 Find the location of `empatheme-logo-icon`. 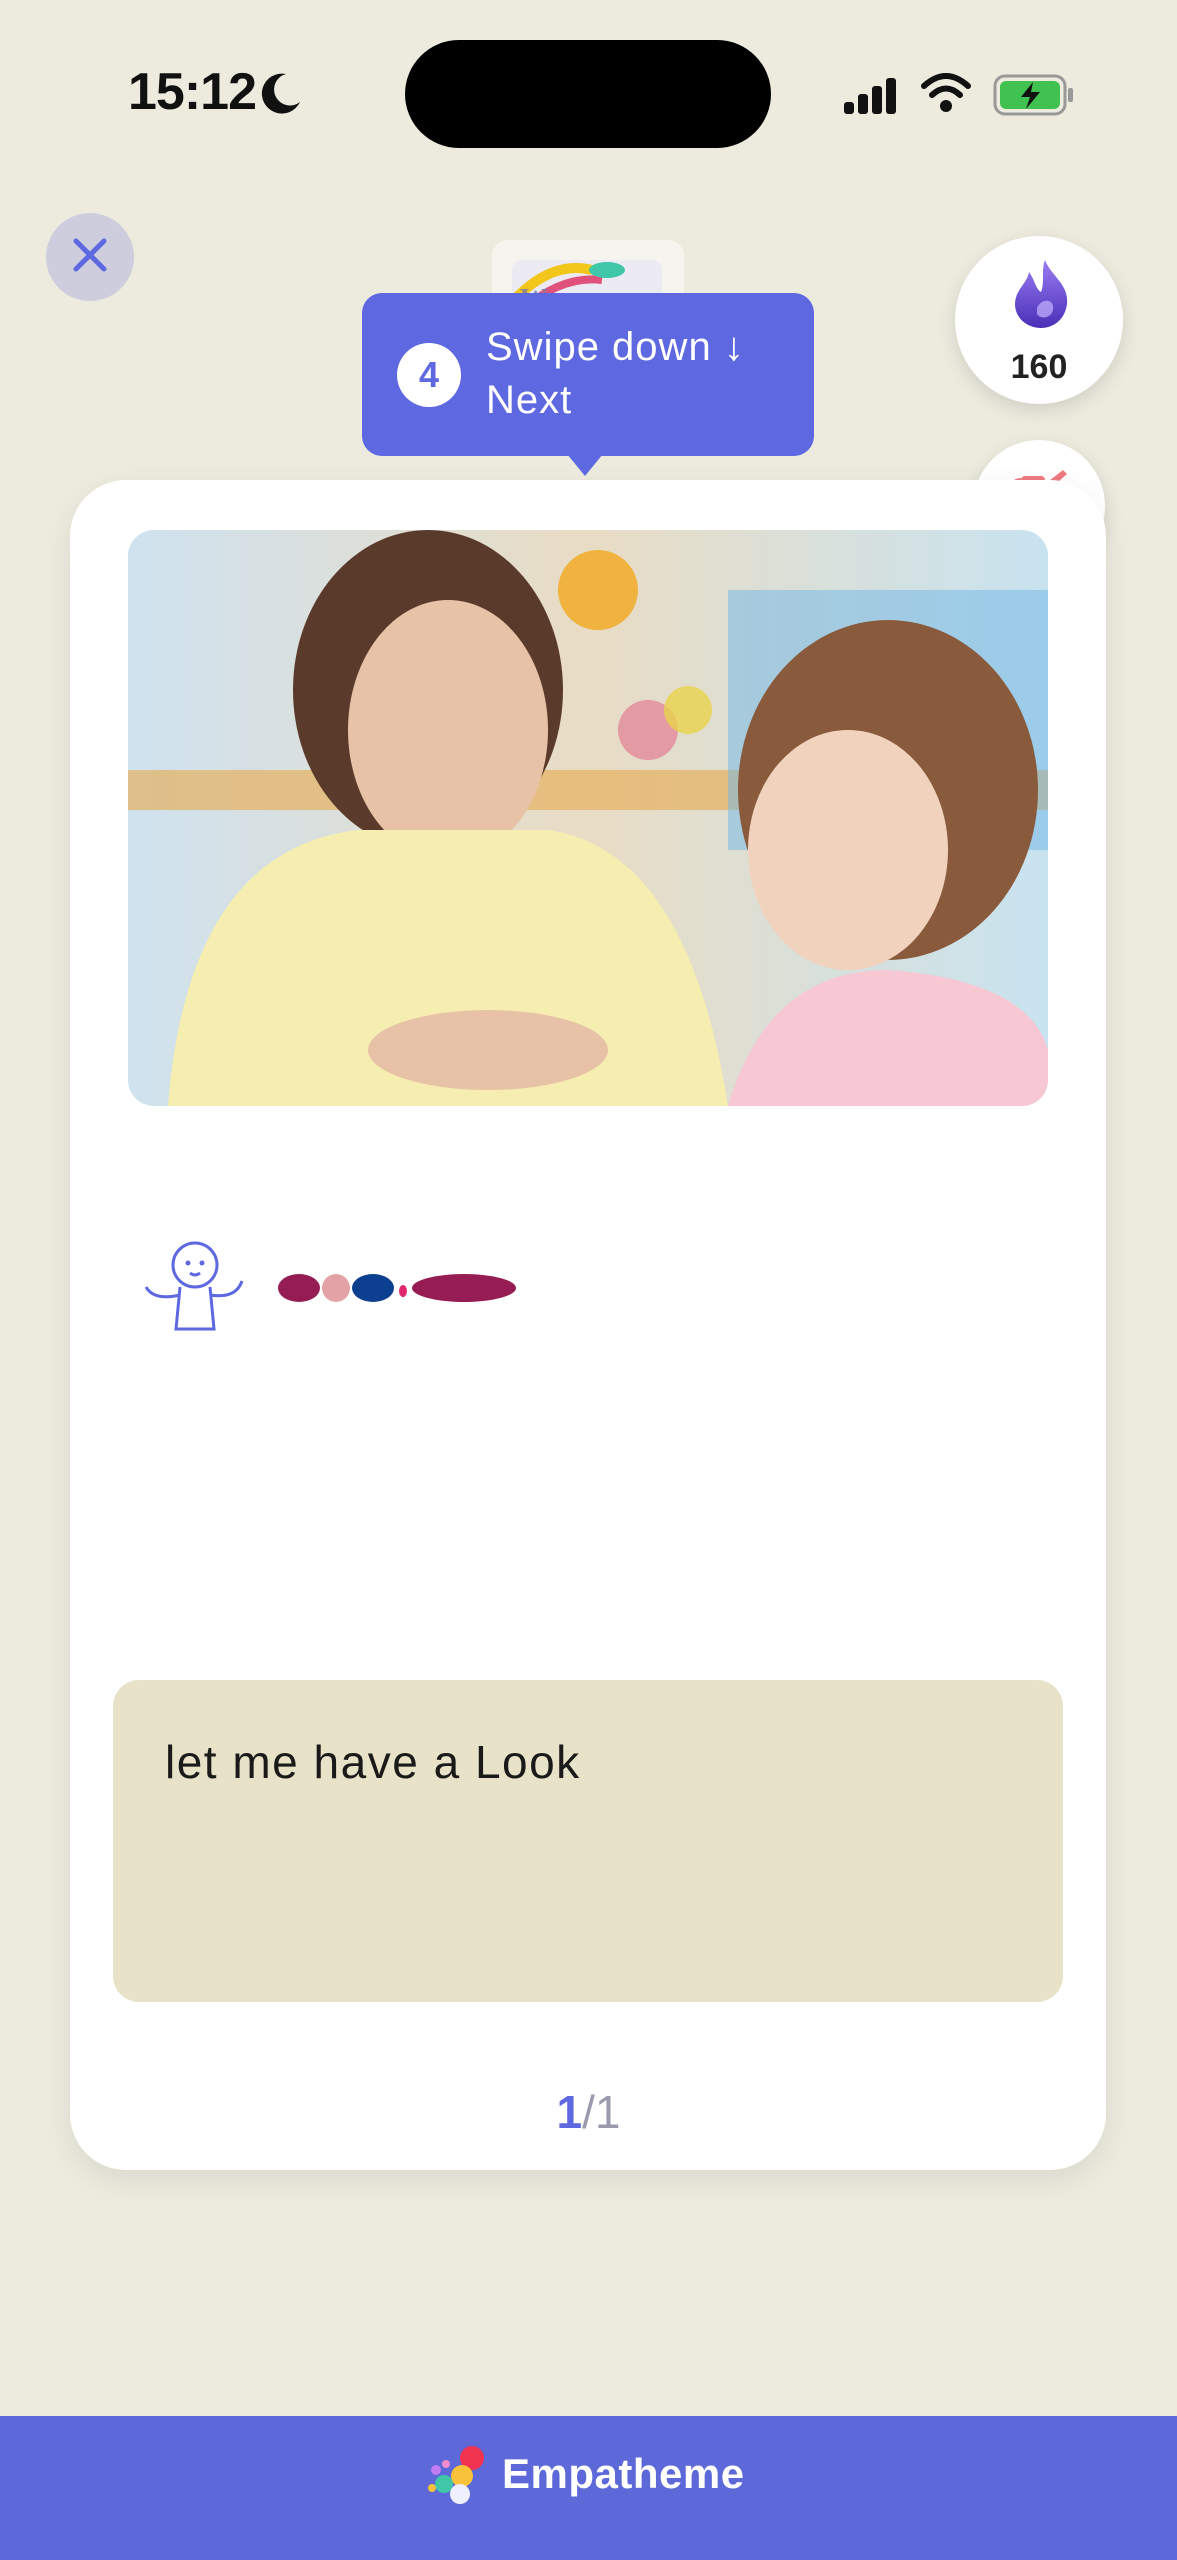

empatheme-logo-icon is located at coordinates (457, 2478).